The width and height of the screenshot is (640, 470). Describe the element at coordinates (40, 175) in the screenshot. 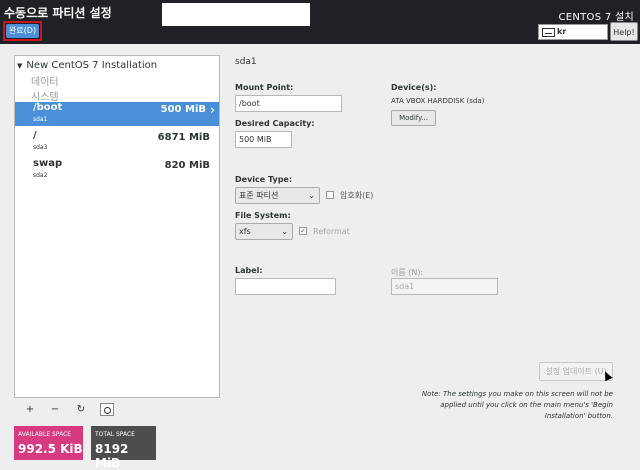

I see `mount-point-device: sda2` at that location.